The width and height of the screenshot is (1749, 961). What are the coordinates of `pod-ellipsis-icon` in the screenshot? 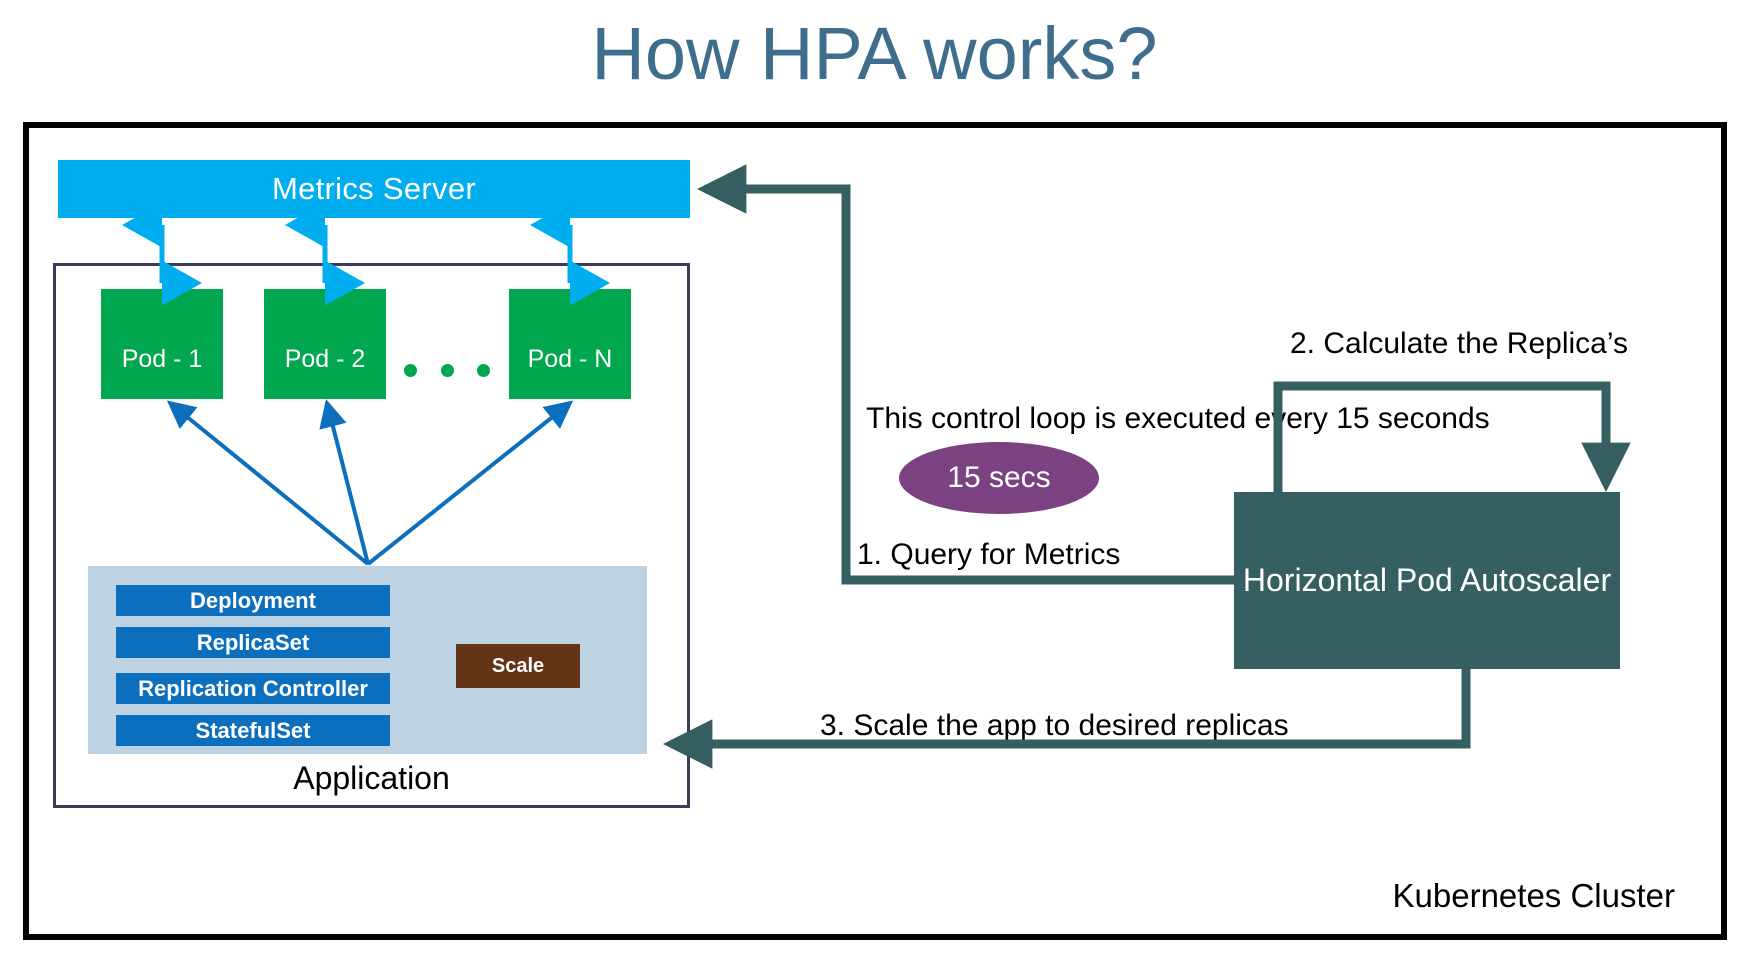 It's located at (447, 370).